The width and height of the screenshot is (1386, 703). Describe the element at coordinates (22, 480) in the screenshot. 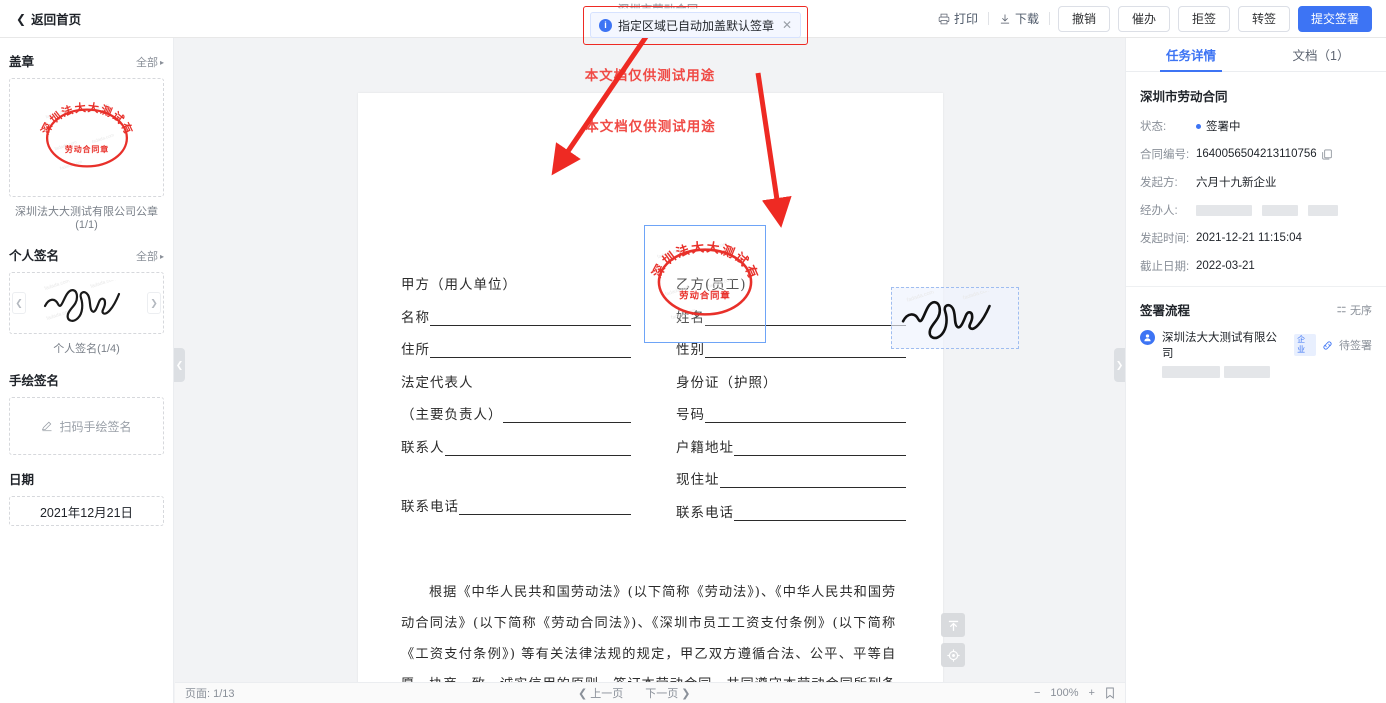

I see `date-section-title: 日期` at that location.